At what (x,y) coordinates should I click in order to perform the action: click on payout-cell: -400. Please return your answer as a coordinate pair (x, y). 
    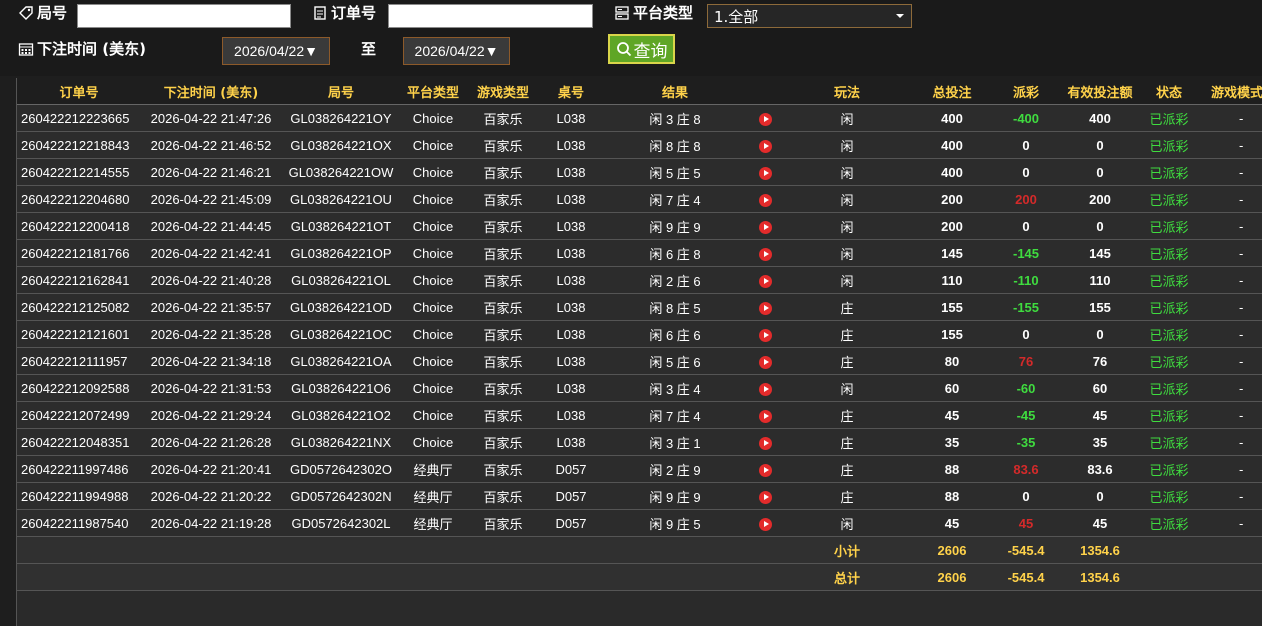
    Looking at the image, I should click on (1026, 118).